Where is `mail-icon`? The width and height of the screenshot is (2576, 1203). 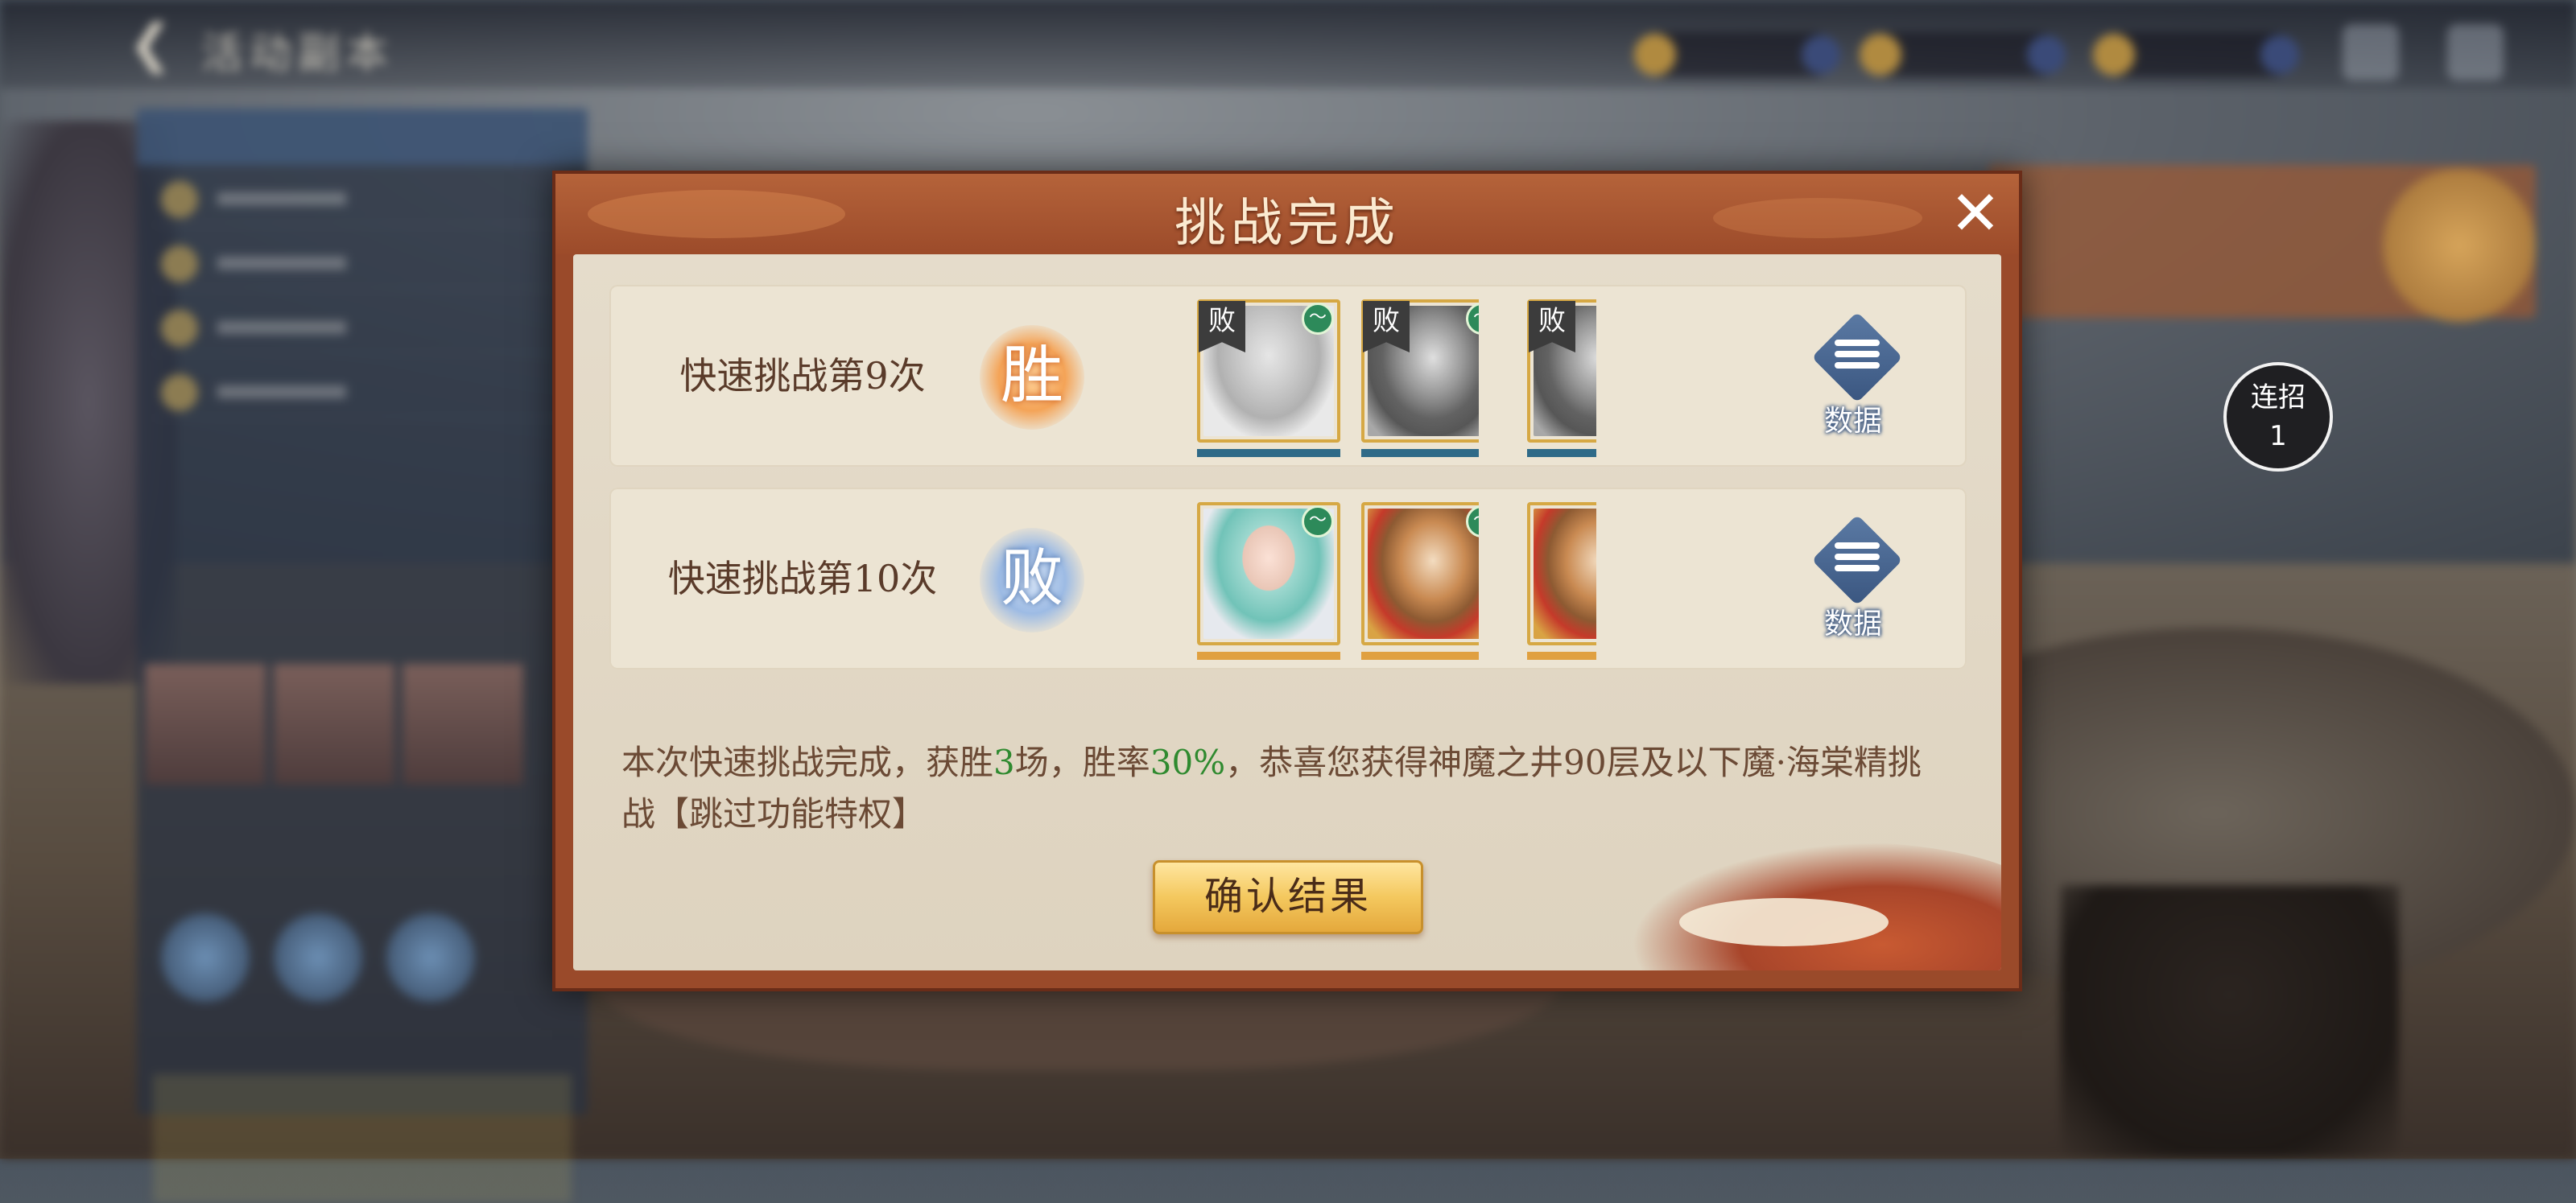
mail-icon is located at coordinates (2475, 52).